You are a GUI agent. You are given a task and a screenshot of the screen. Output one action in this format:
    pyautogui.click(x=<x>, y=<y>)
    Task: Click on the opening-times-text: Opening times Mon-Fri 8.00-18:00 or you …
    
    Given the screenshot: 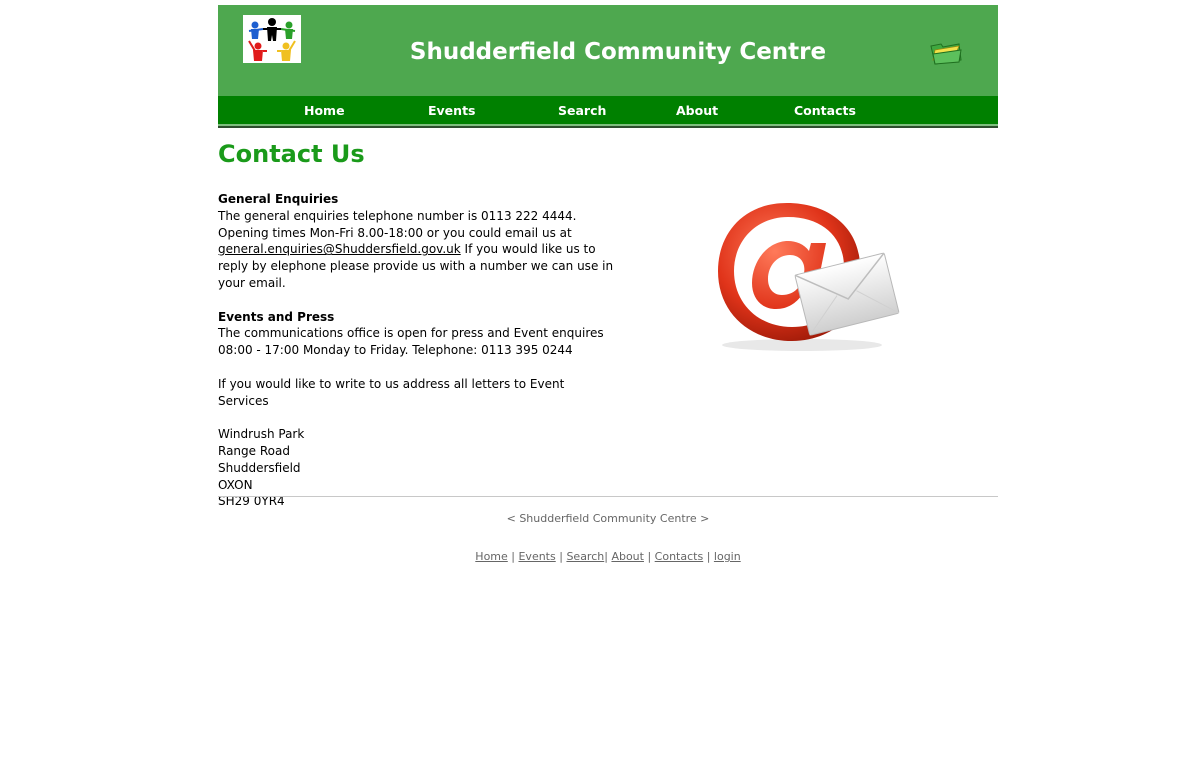 What is the action you would take?
    pyautogui.click(x=395, y=232)
    